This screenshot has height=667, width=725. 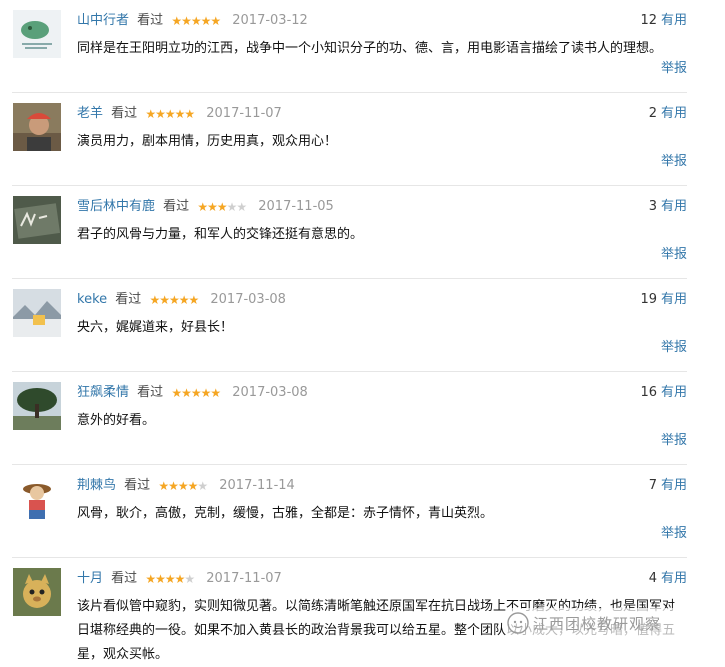 What do you see at coordinates (116, 206) in the screenshot?
I see `username-link: 雪后林中有鹿` at bounding box center [116, 206].